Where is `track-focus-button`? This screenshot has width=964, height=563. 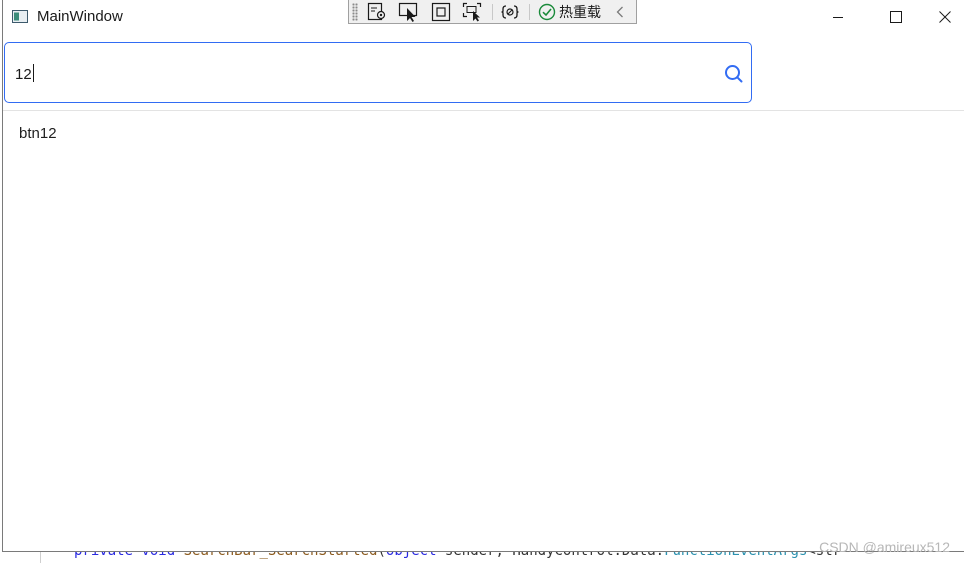
track-focus-button is located at coordinates (473, 12).